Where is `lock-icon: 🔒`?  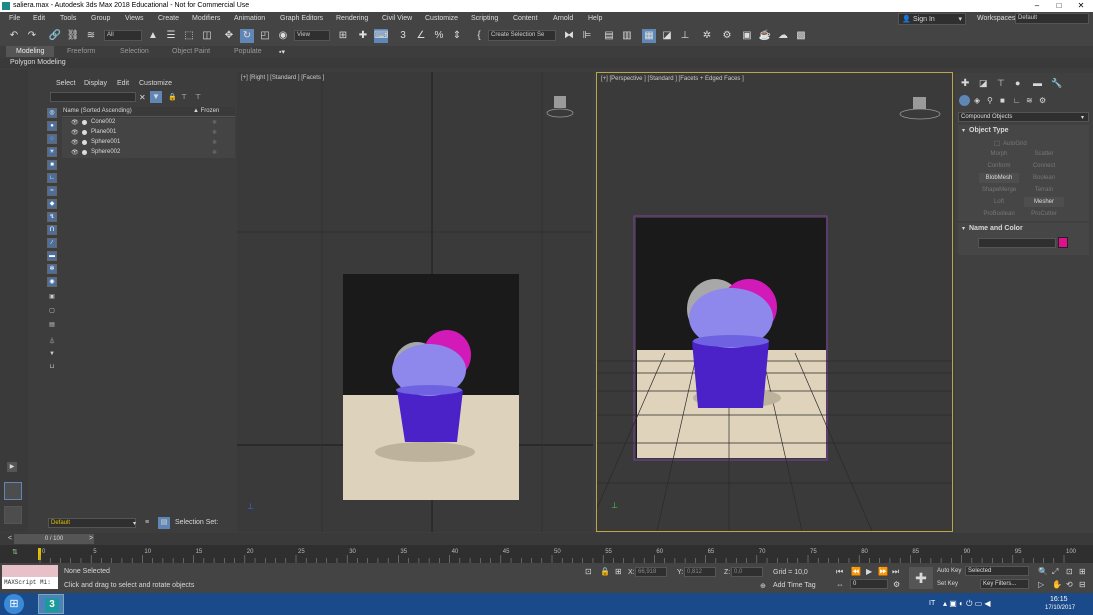 lock-icon: 🔒 is located at coordinates (172, 97).